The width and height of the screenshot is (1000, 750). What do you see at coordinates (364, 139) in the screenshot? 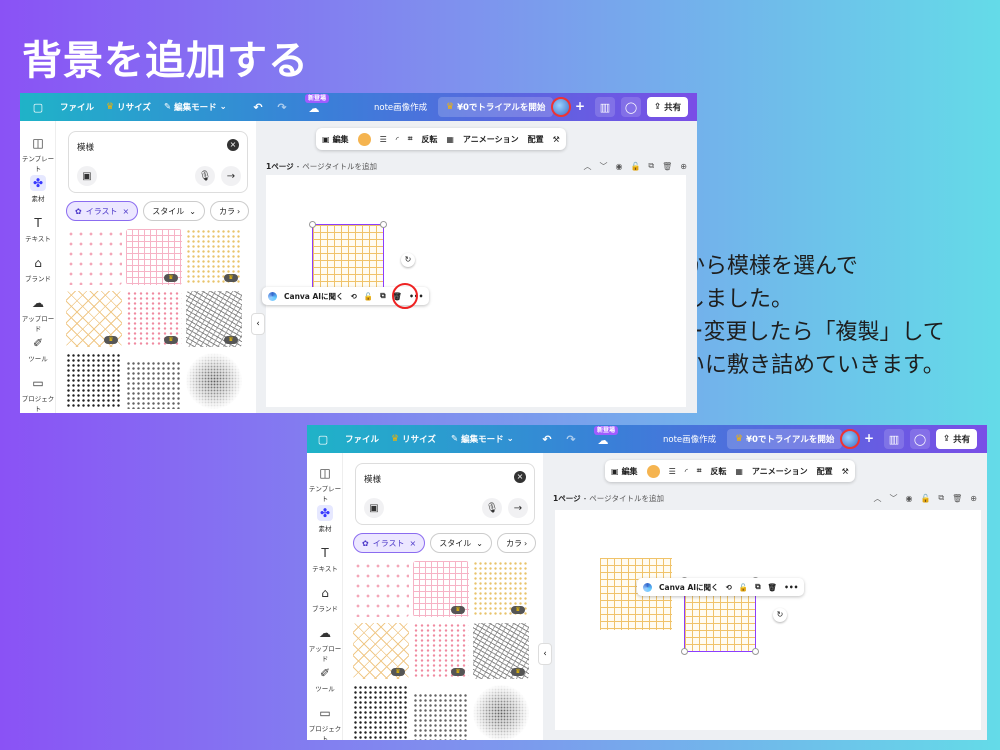
I see `color-swatch` at bounding box center [364, 139].